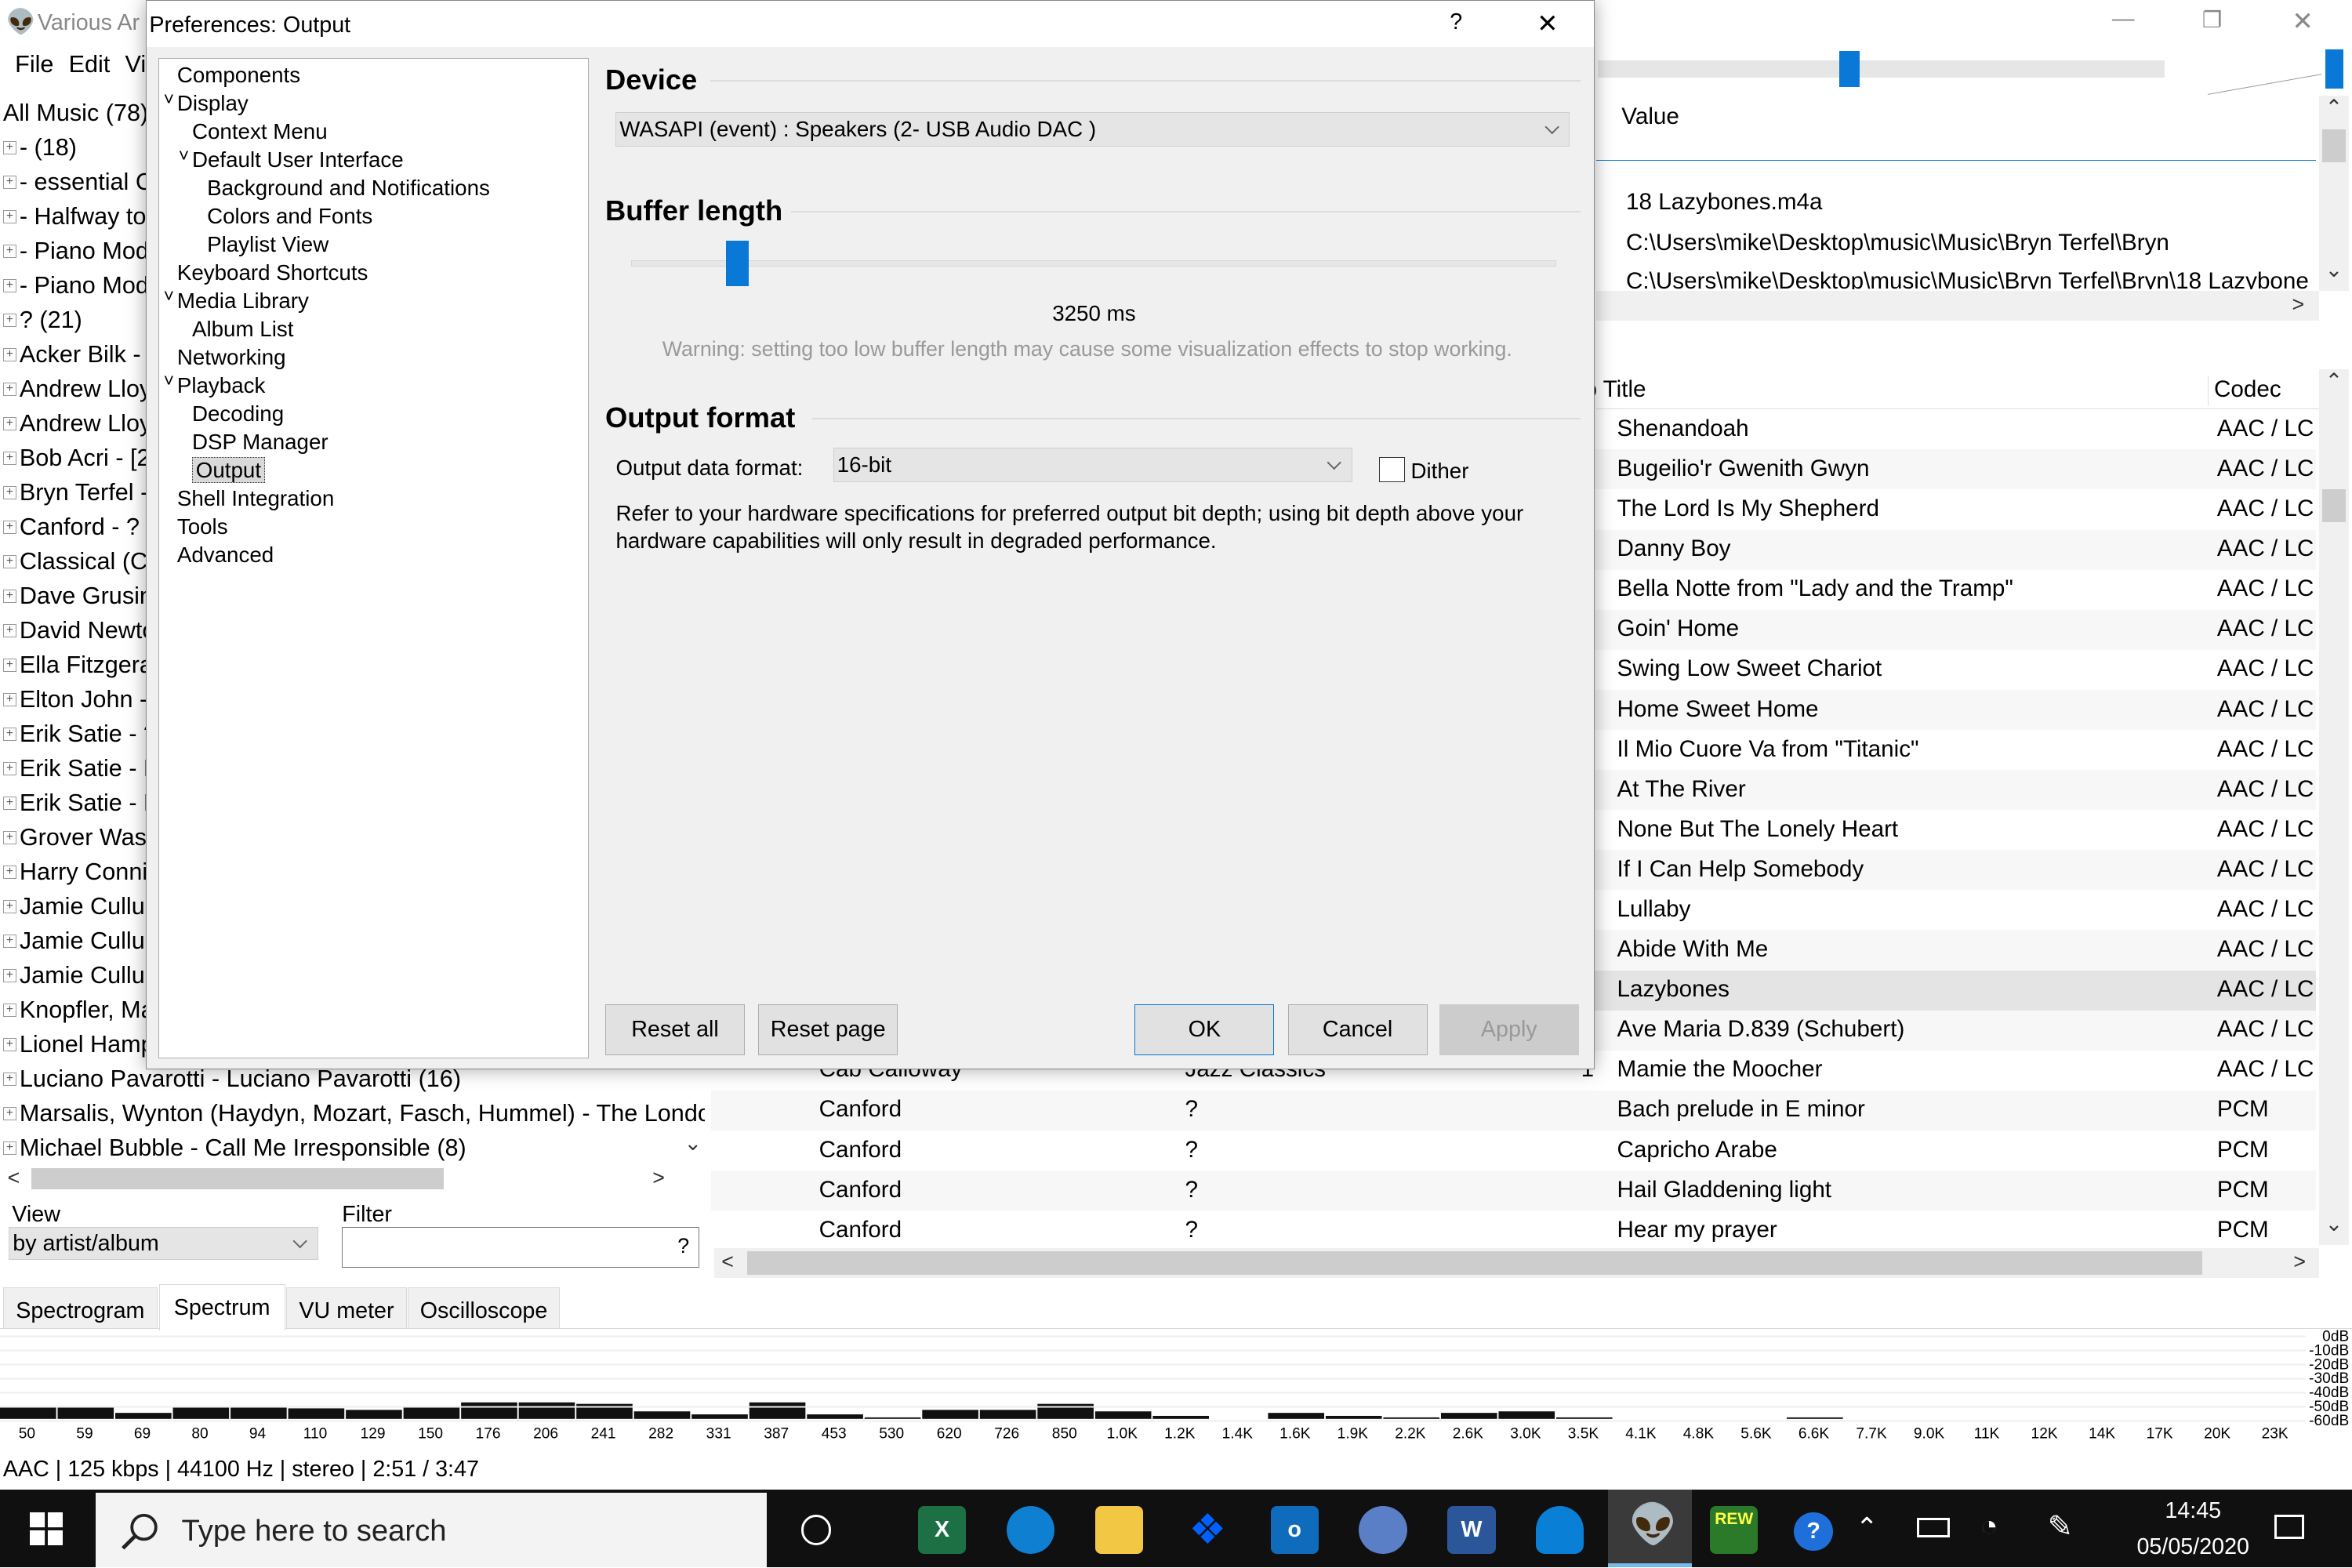  What do you see at coordinates (237, 299) in the screenshot?
I see `tree-item: ˅ Media Library` at bounding box center [237, 299].